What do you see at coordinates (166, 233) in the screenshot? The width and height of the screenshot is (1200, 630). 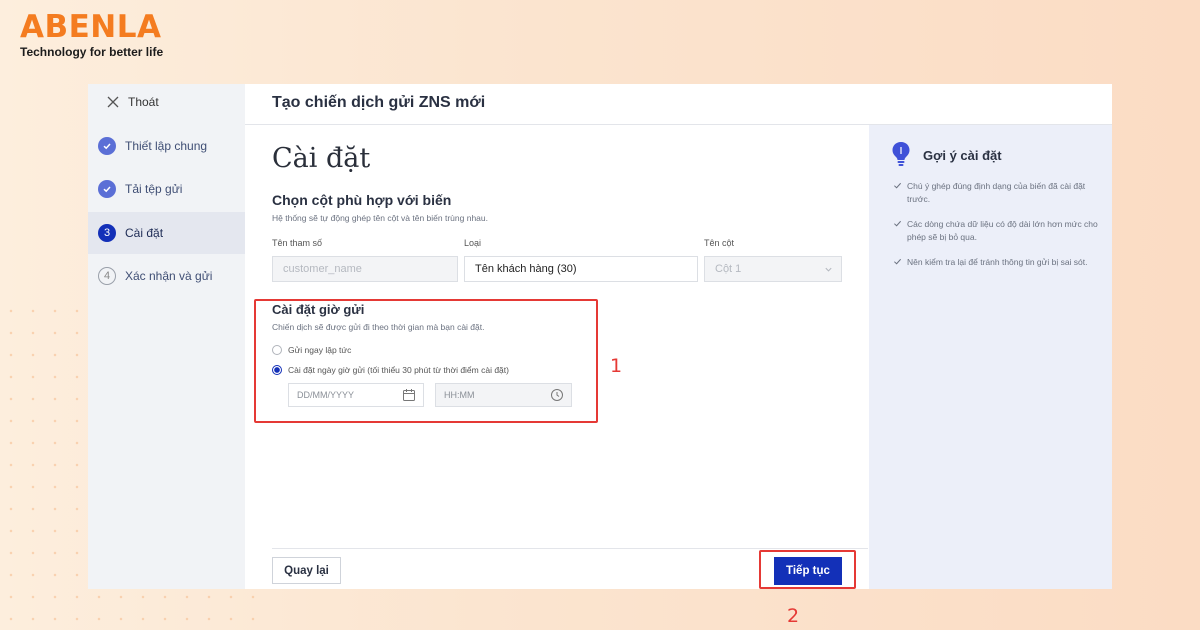 I see `step-settings: 3 Cài đặt` at bounding box center [166, 233].